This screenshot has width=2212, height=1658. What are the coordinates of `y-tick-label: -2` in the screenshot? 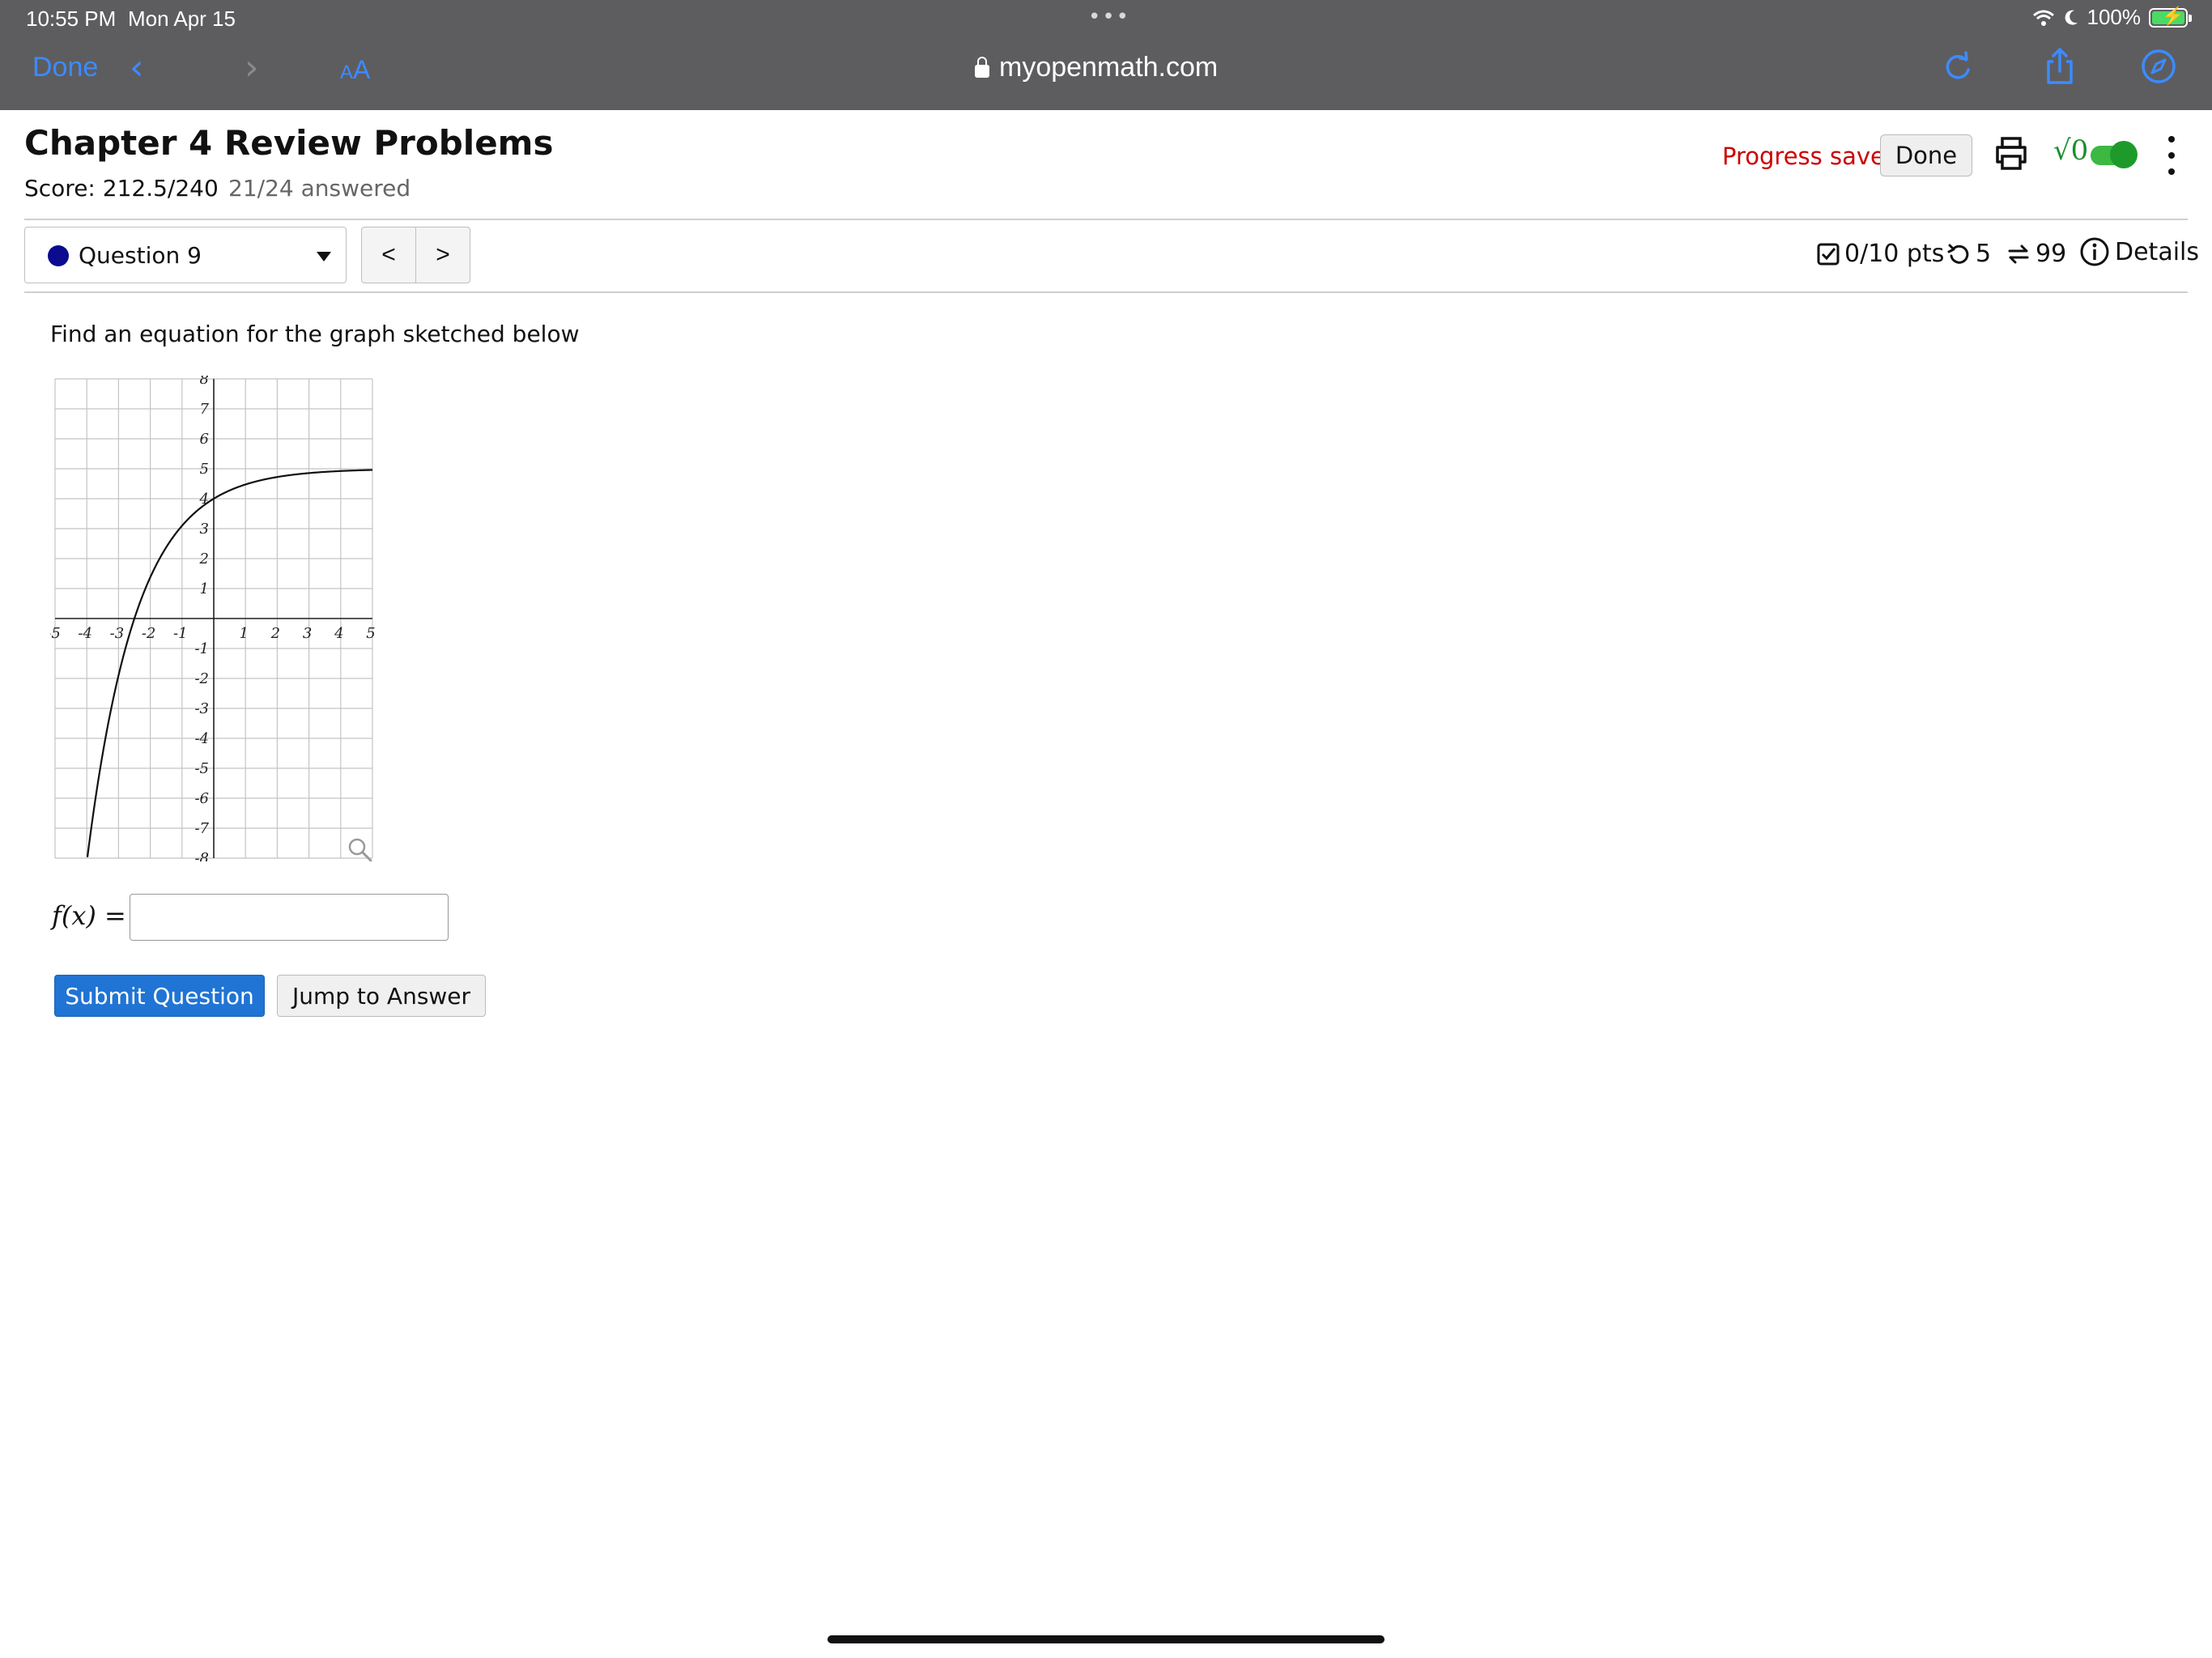 It's located at (202, 678).